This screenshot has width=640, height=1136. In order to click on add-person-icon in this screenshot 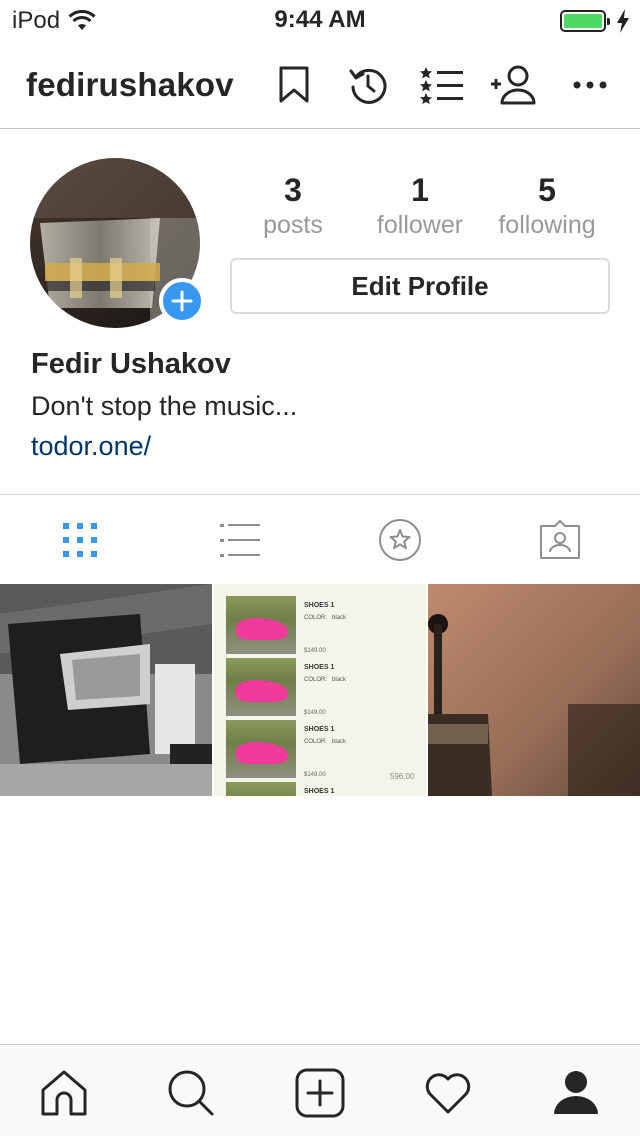, I will do `click(513, 85)`.